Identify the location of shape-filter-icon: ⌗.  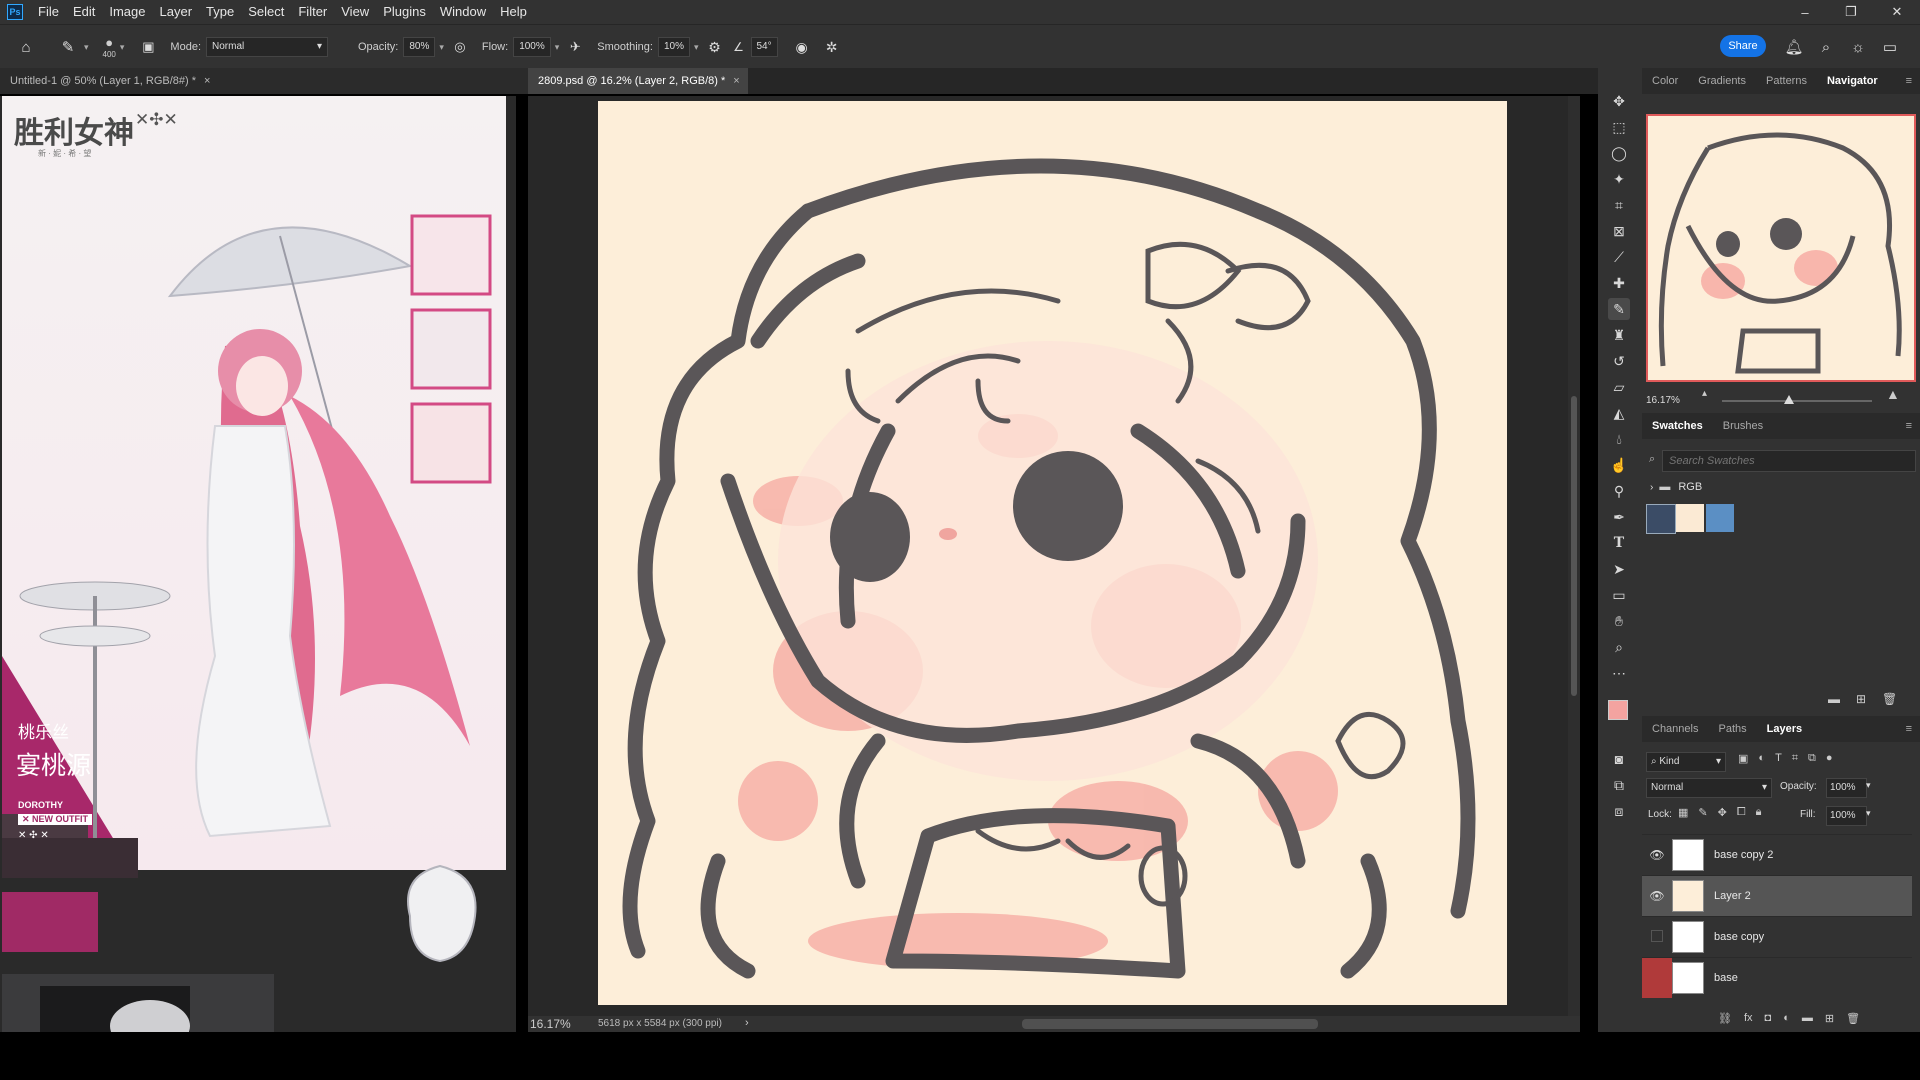
(1795, 758).